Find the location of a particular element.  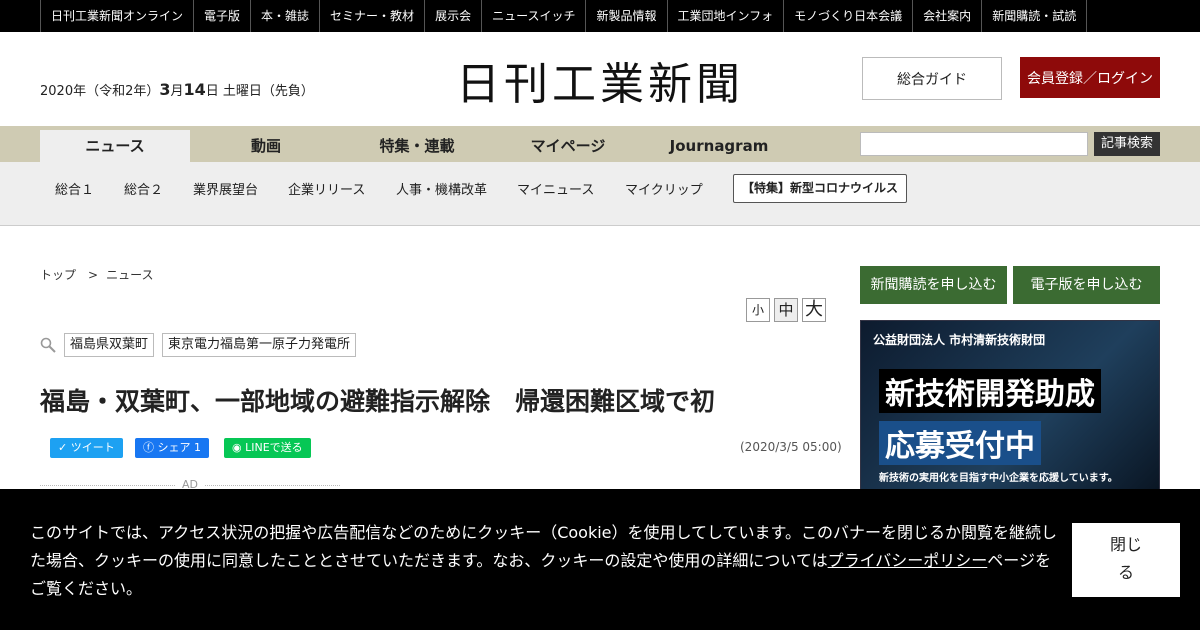

top-link-exhibition: 展示会 is located at coordinates (452, 16).